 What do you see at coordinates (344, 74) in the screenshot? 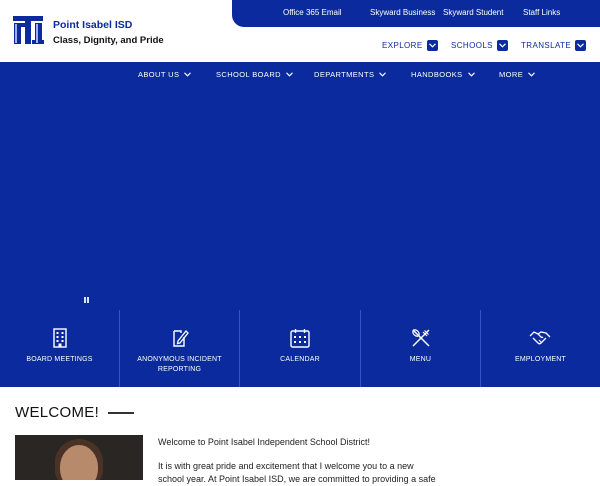
I see `nav-departments-label: DEPARTMENTS` at bounding box center [344, 74].